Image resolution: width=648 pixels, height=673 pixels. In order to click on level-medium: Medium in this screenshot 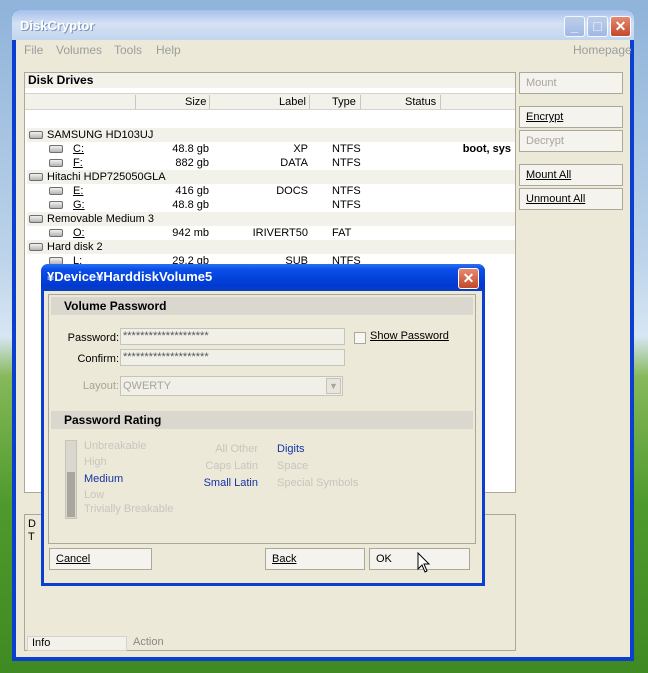, I will do `click(104, 479)`.